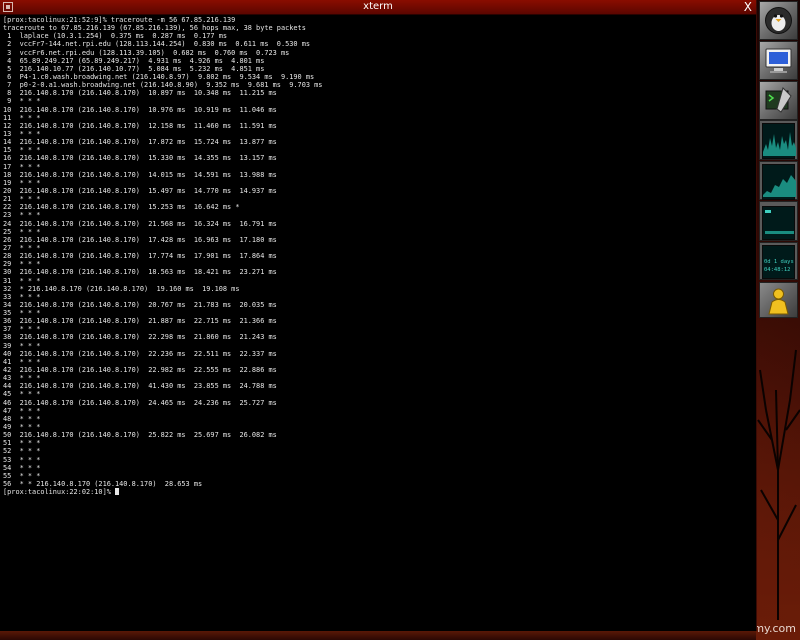 This screenshot has width=800, height=640. I want to click on terminal-line: 47 * * *, so click(22, 410).